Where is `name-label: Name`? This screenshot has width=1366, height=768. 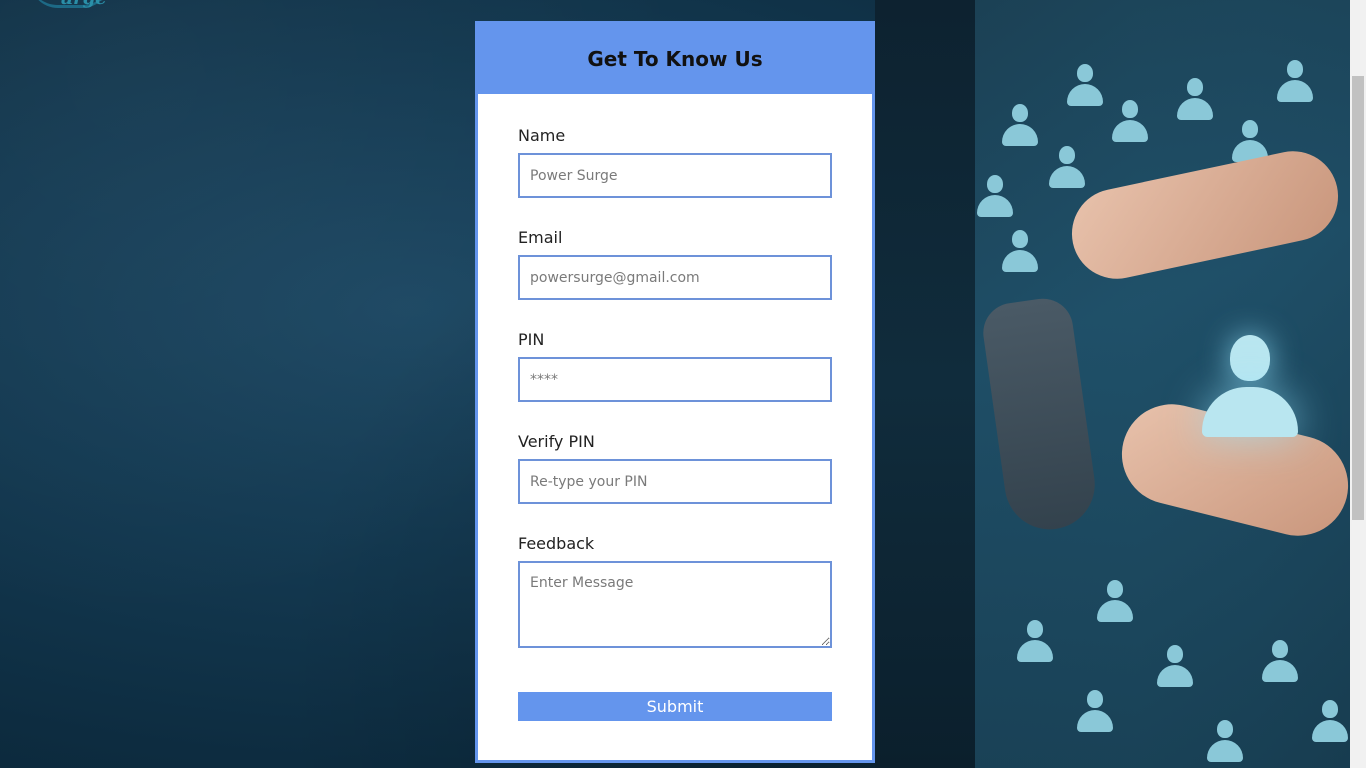 name-label: Name is located at coordinates (542, 135).